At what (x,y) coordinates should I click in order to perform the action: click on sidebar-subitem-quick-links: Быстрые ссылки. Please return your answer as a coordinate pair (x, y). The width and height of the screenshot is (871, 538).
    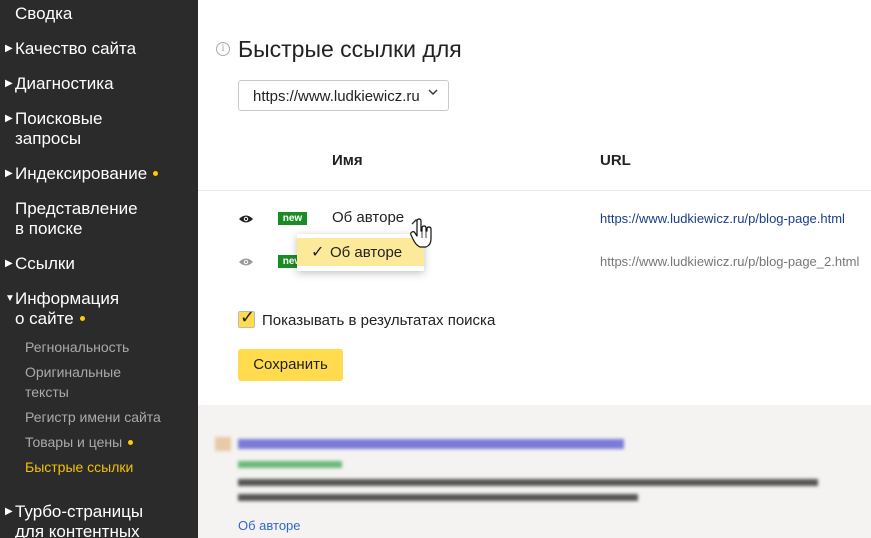
    Looking at the image, I should click on (107, 467).